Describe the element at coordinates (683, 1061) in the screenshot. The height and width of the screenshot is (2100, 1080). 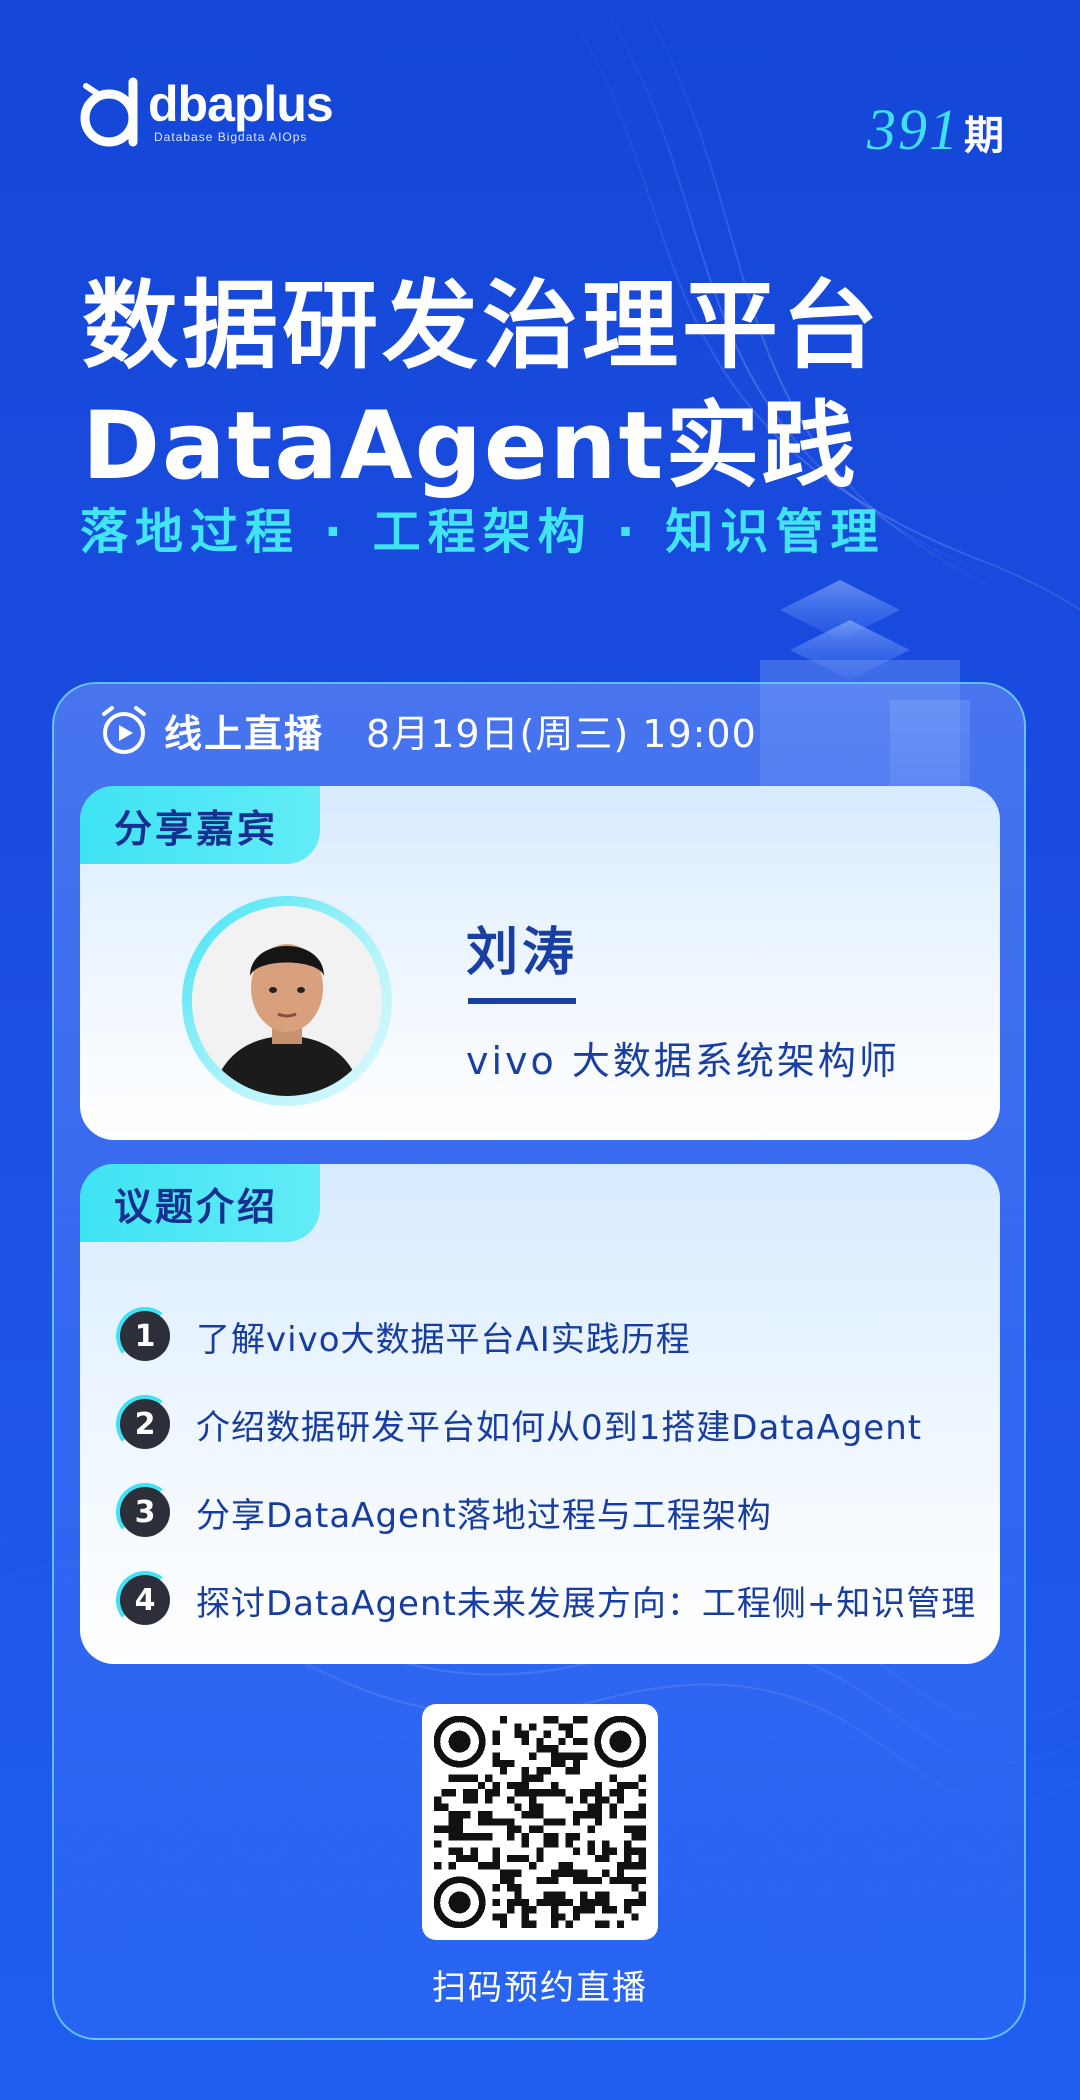
I see `speaker-role: vivo 大数据系统架构师` at that location.